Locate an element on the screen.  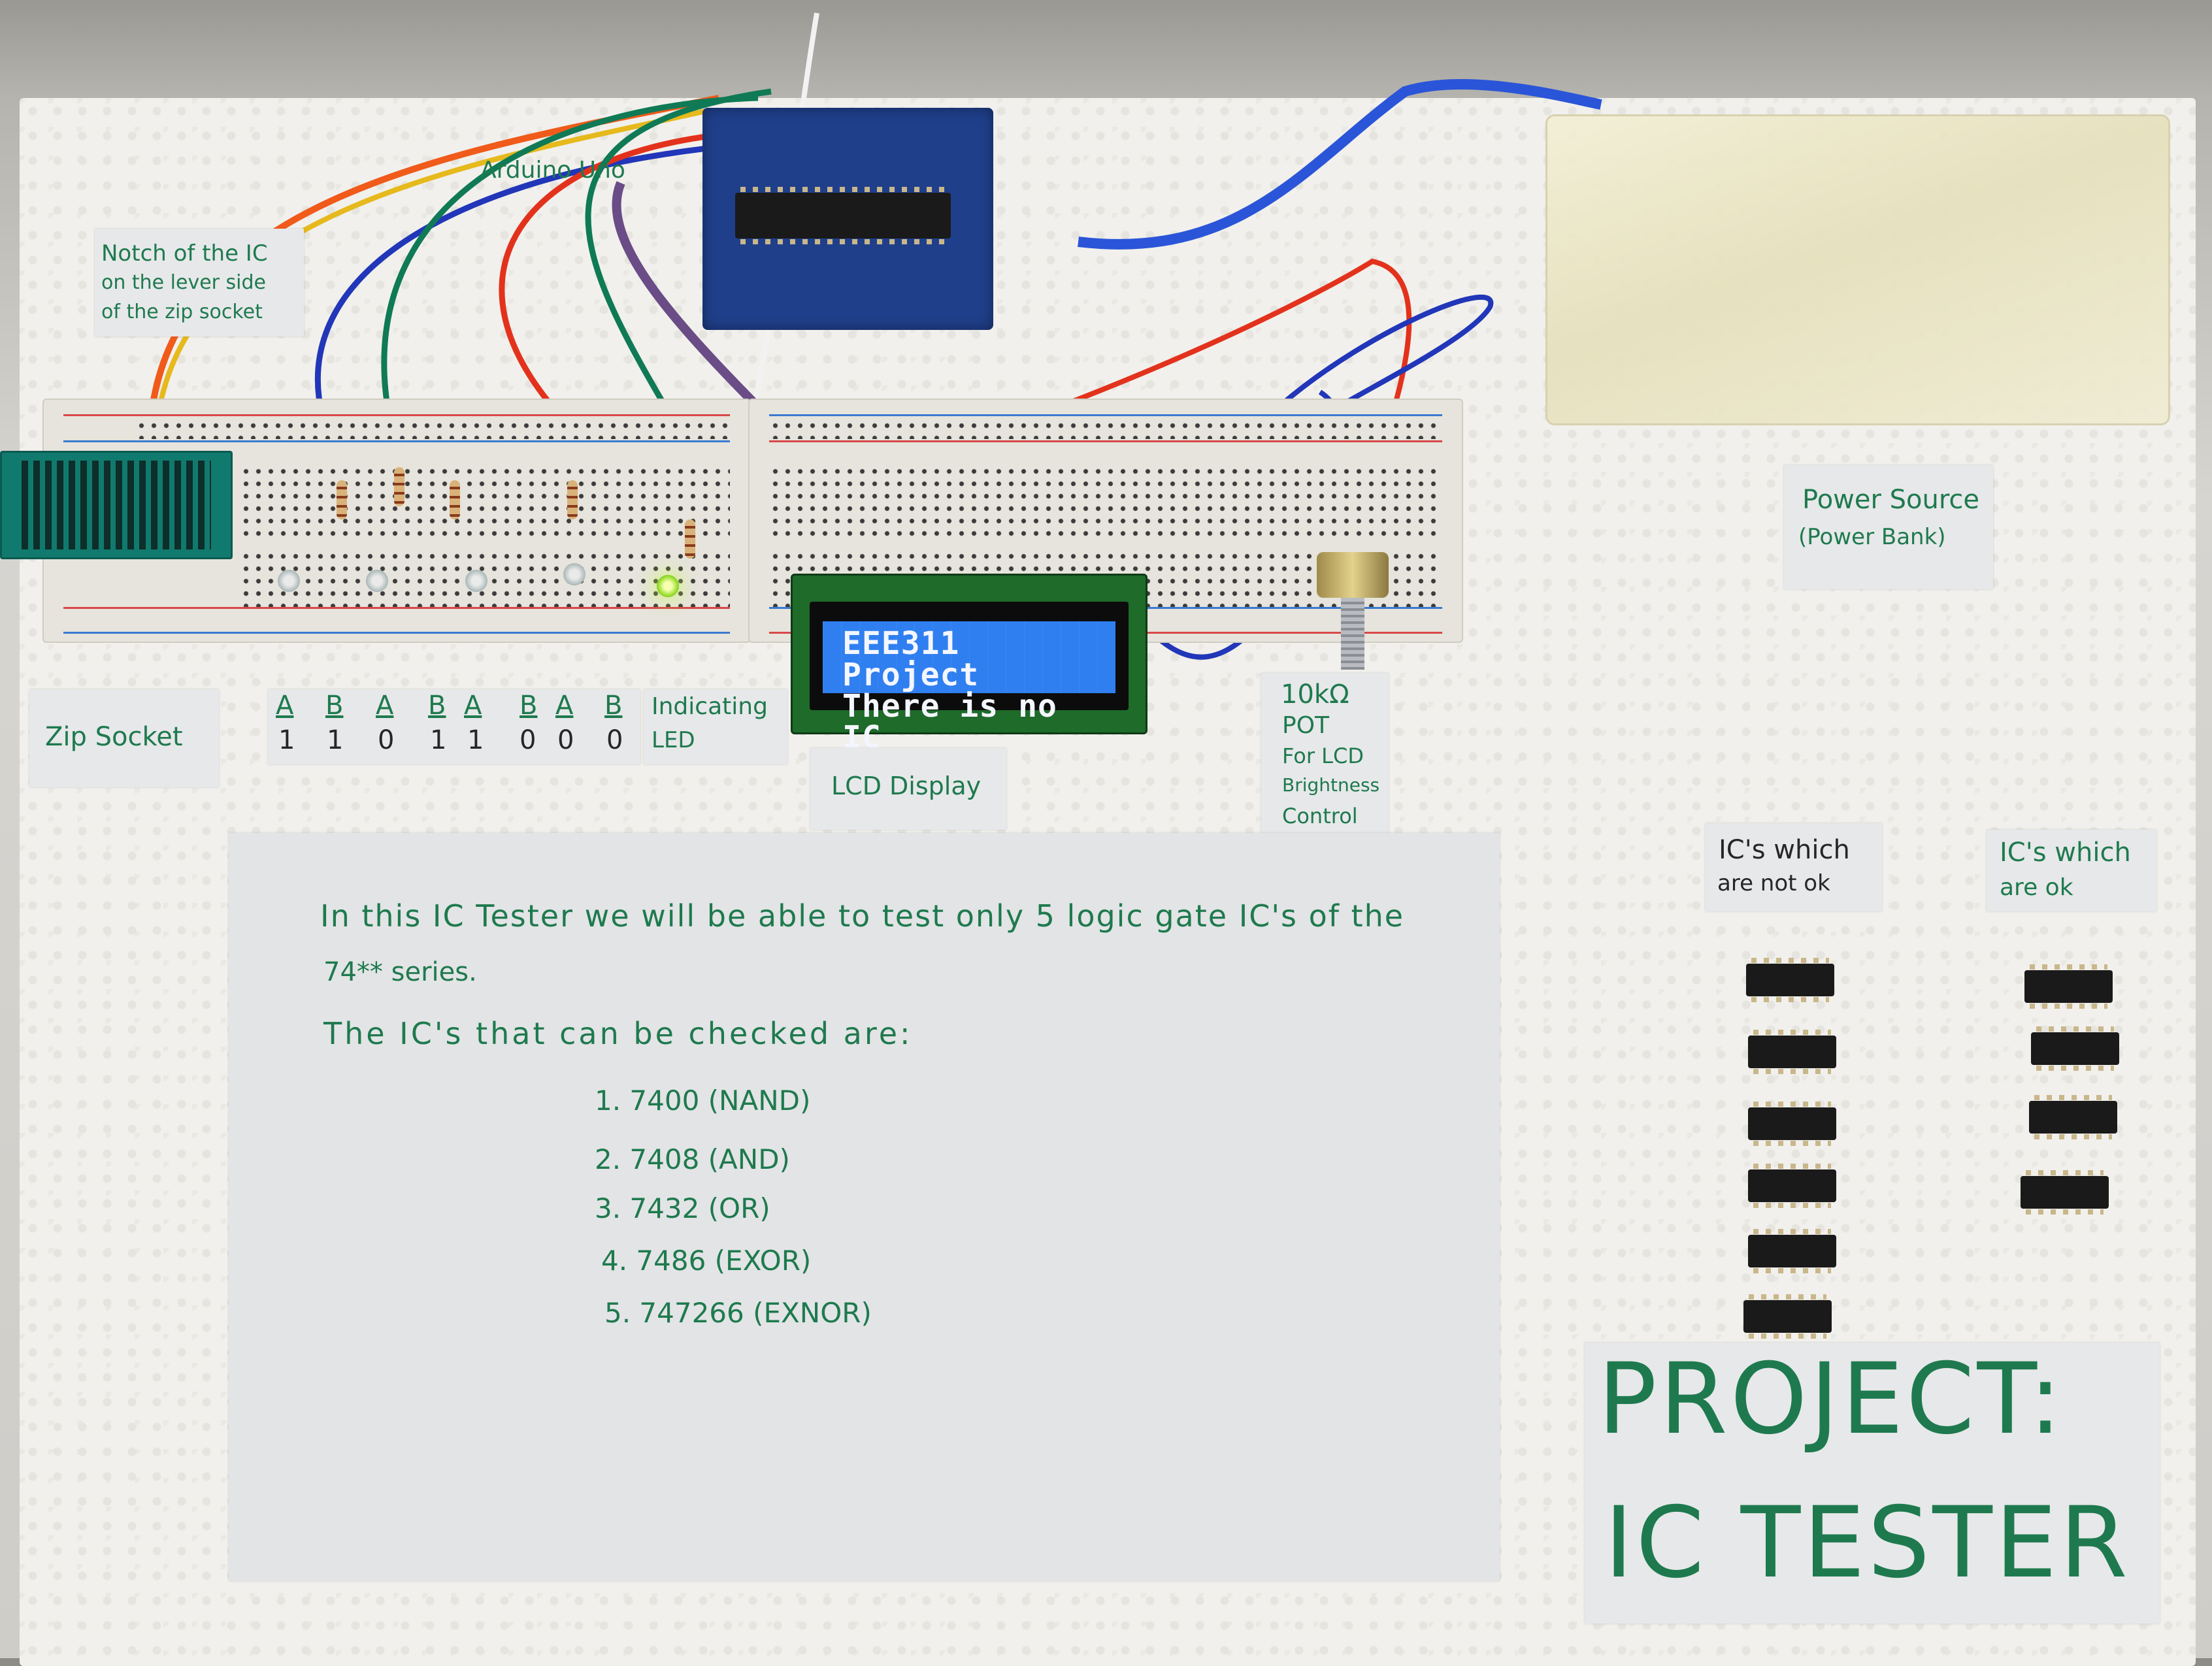
ic-list-item: 2. 7408 (AND) is located at coordinates (693, 1159).